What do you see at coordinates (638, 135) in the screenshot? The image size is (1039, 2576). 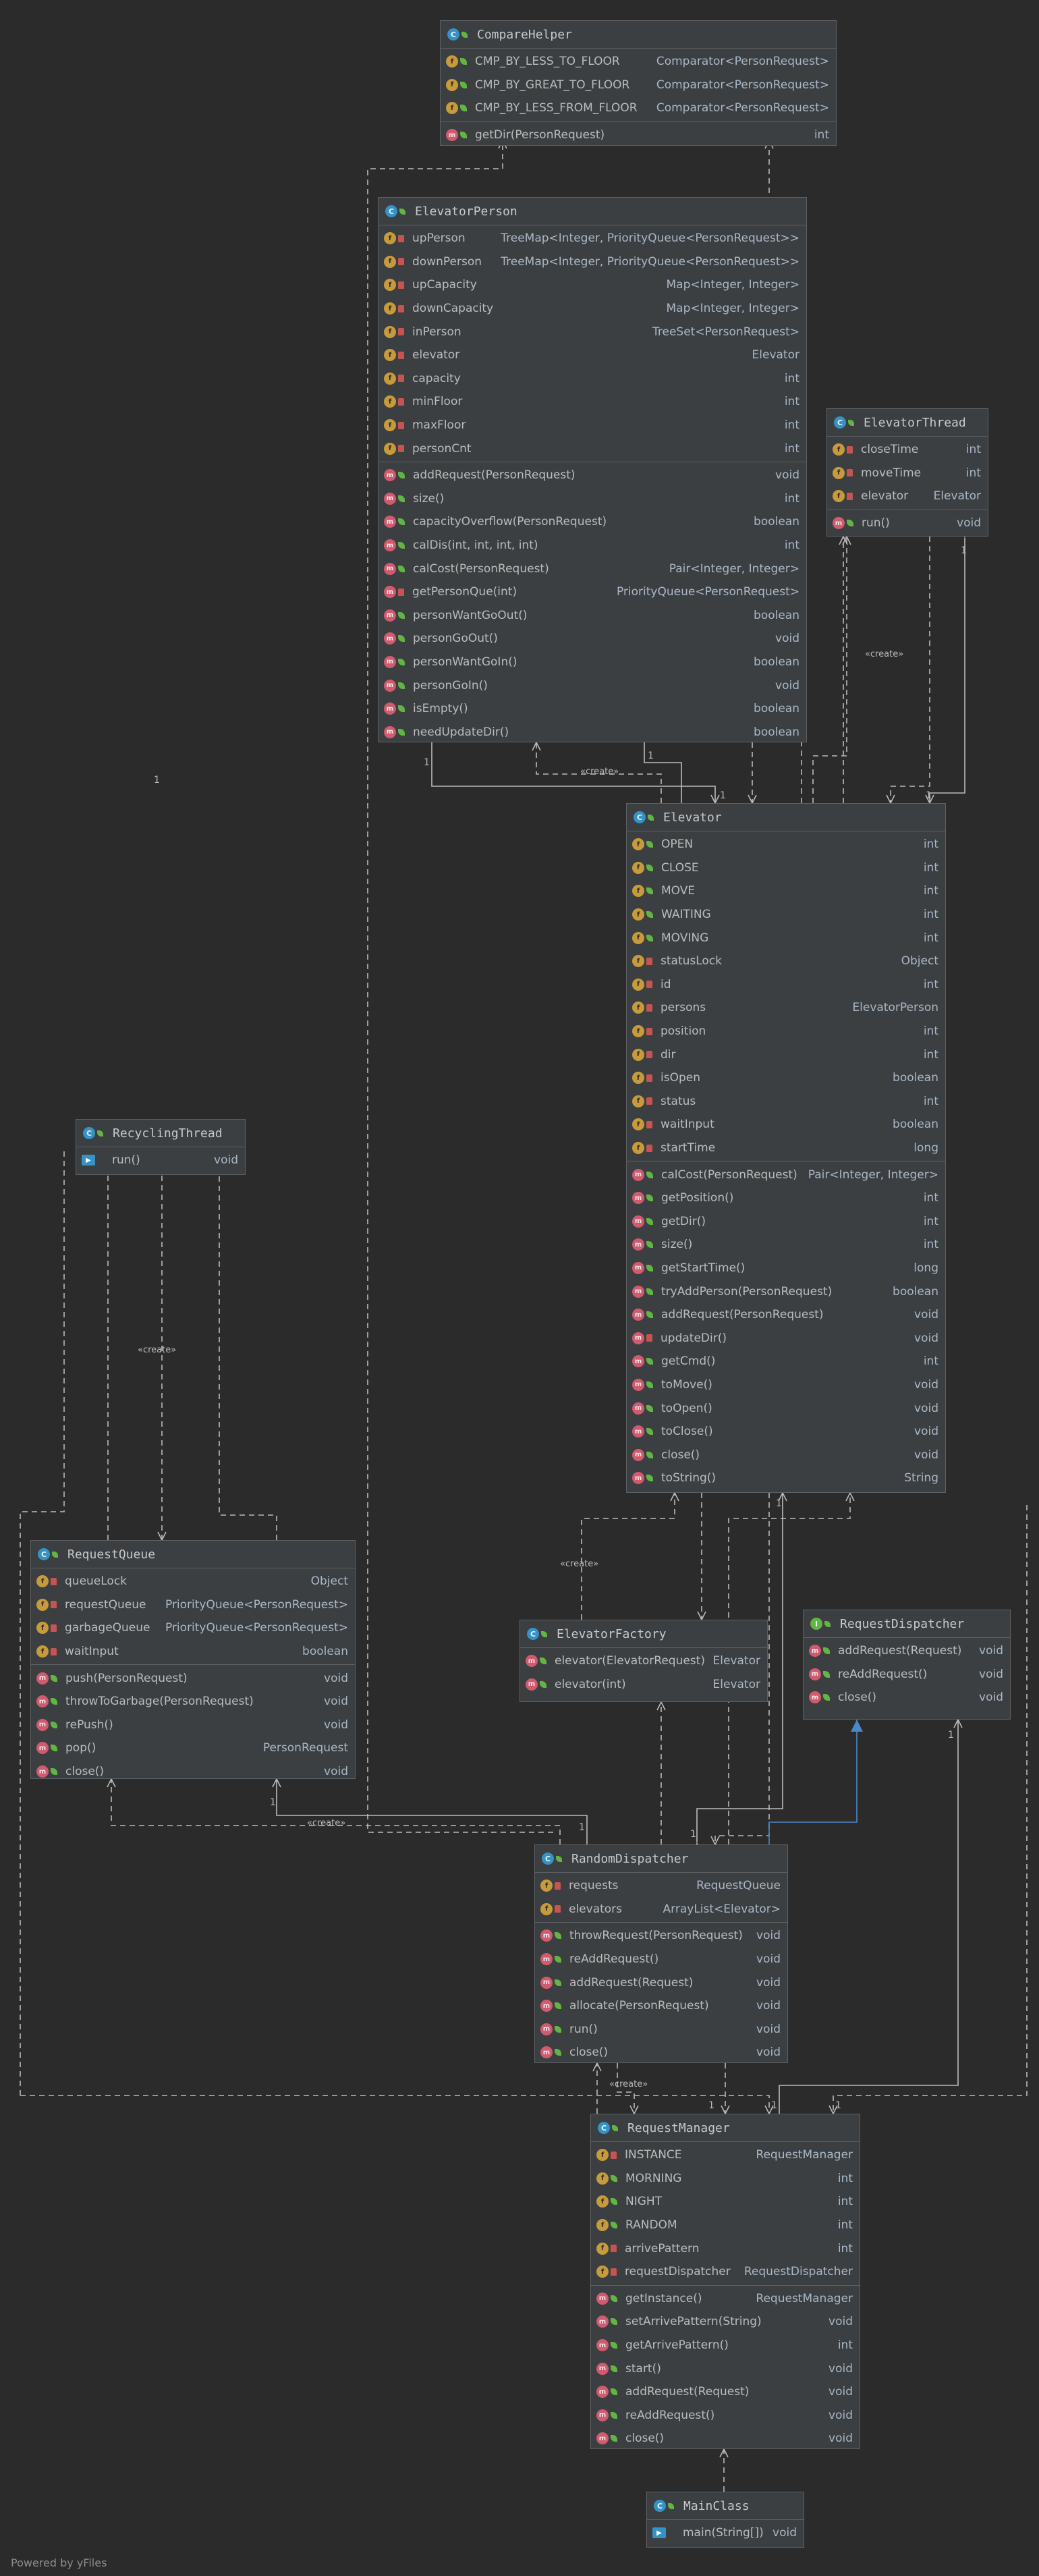 I see `method-row: m getDir(PersonRequest) int` at bounding box center [638, 135].